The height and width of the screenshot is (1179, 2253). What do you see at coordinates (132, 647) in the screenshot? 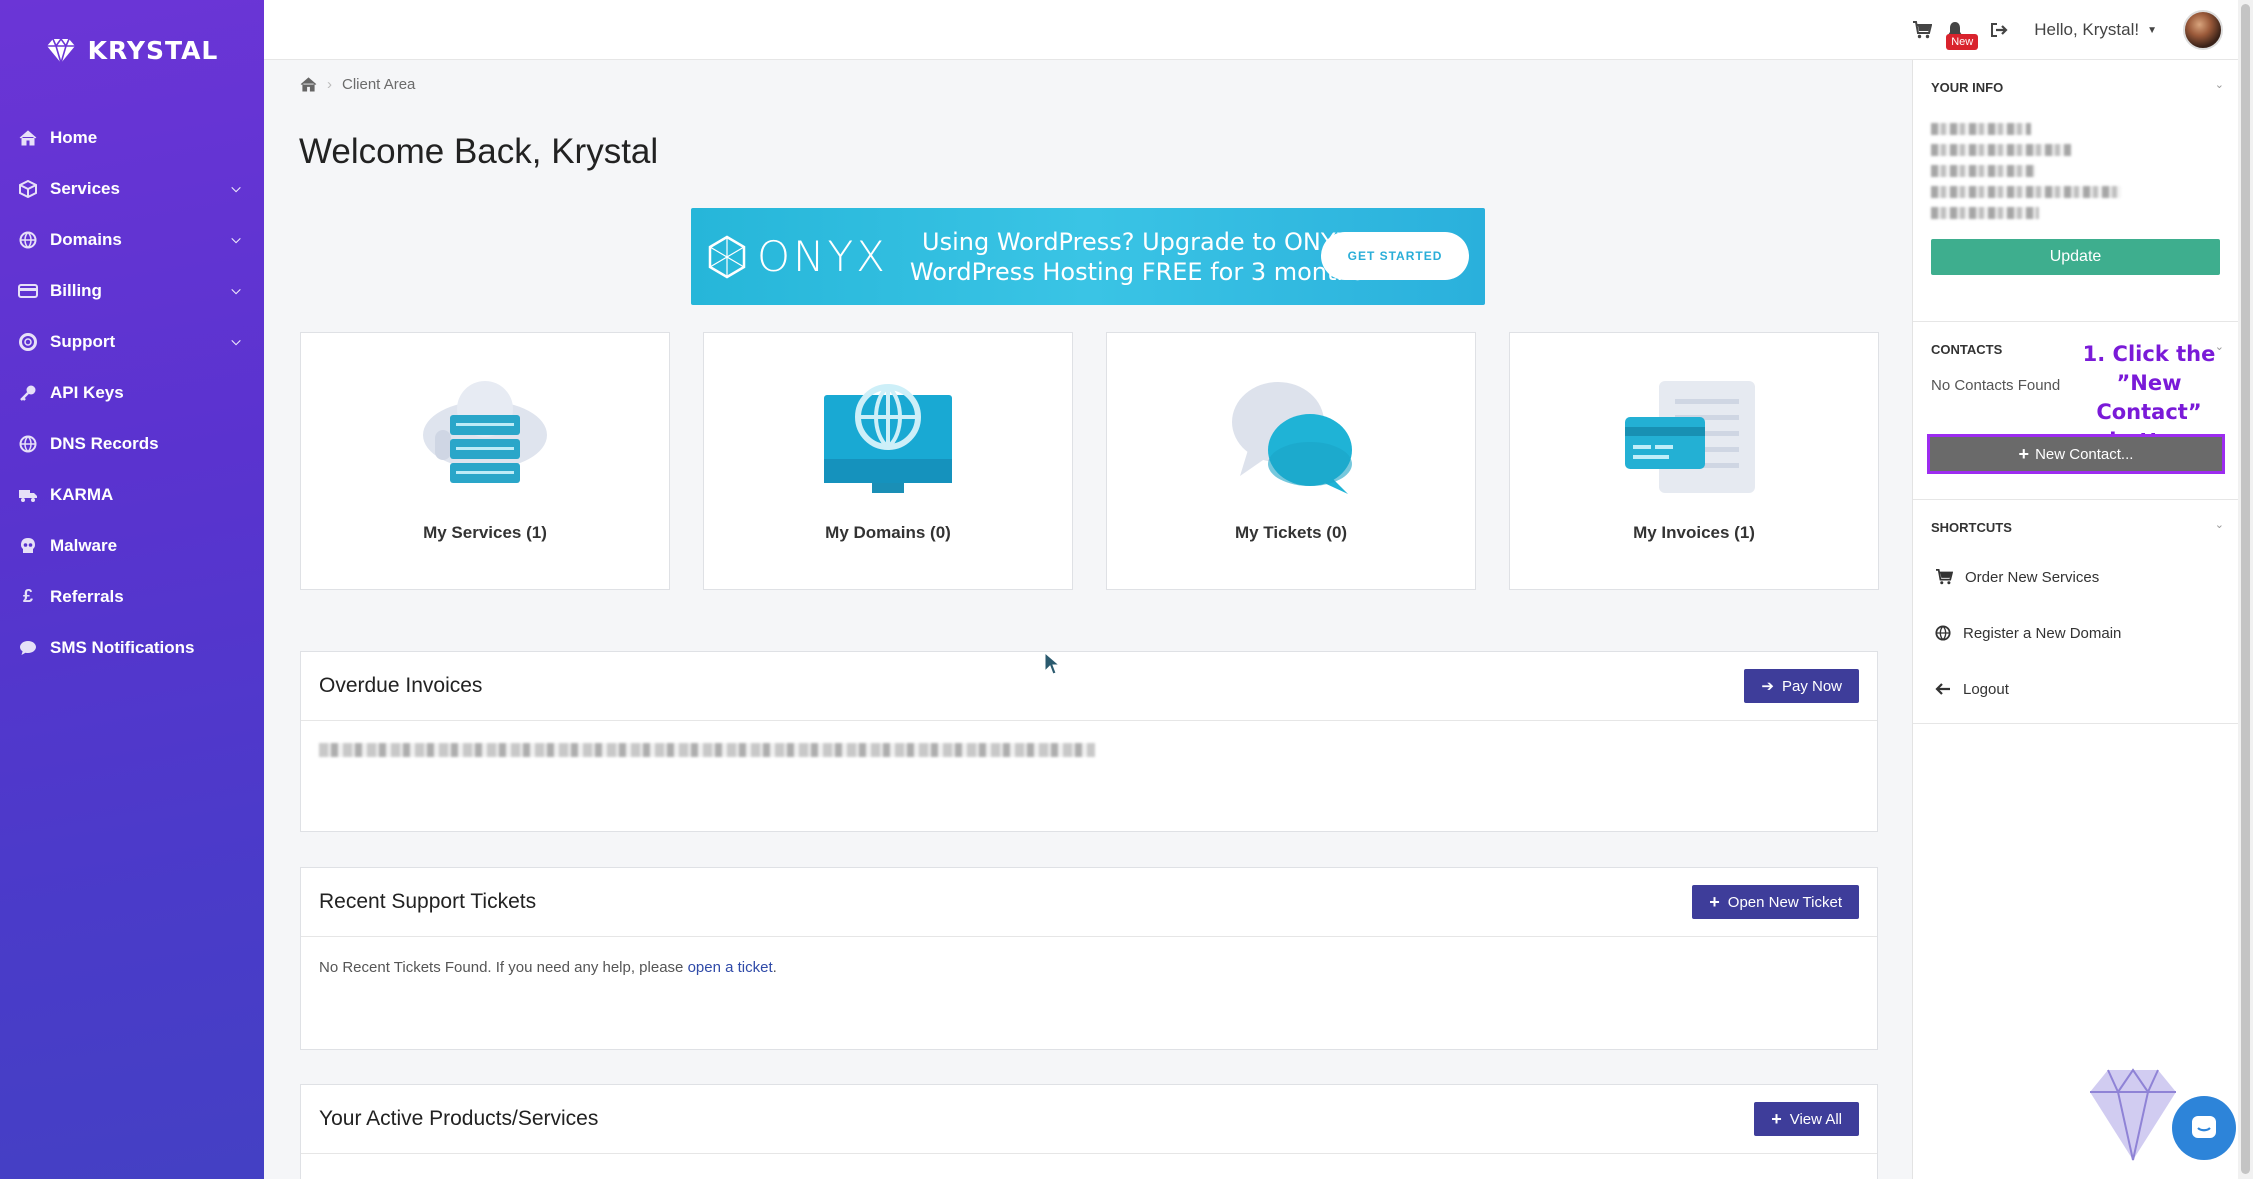
I see `sidebar-item-sms-notifications: SMS Notifications` at bounding box center [132, 647].